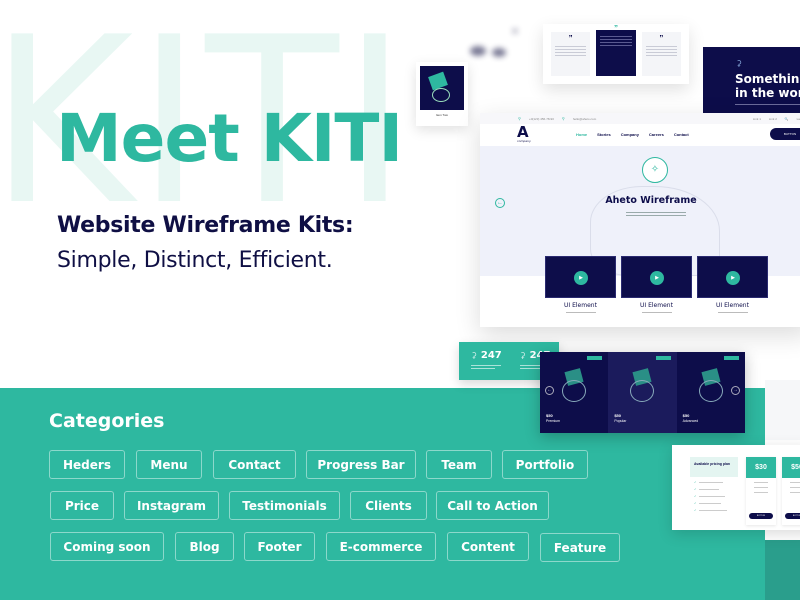 The height and width of the screenshot is (600, 800). What do you see at coordinates (604, 134) in the screenshot?
I see `menu-item-stories: Stories` at bounding box center [604, 134].